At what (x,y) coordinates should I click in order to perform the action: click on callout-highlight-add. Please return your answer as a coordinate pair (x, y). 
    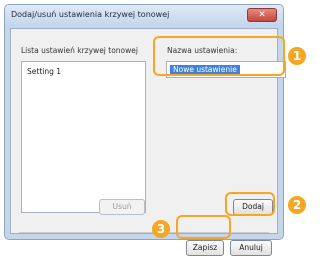
    Looking at the image, I should click on (250, 204).